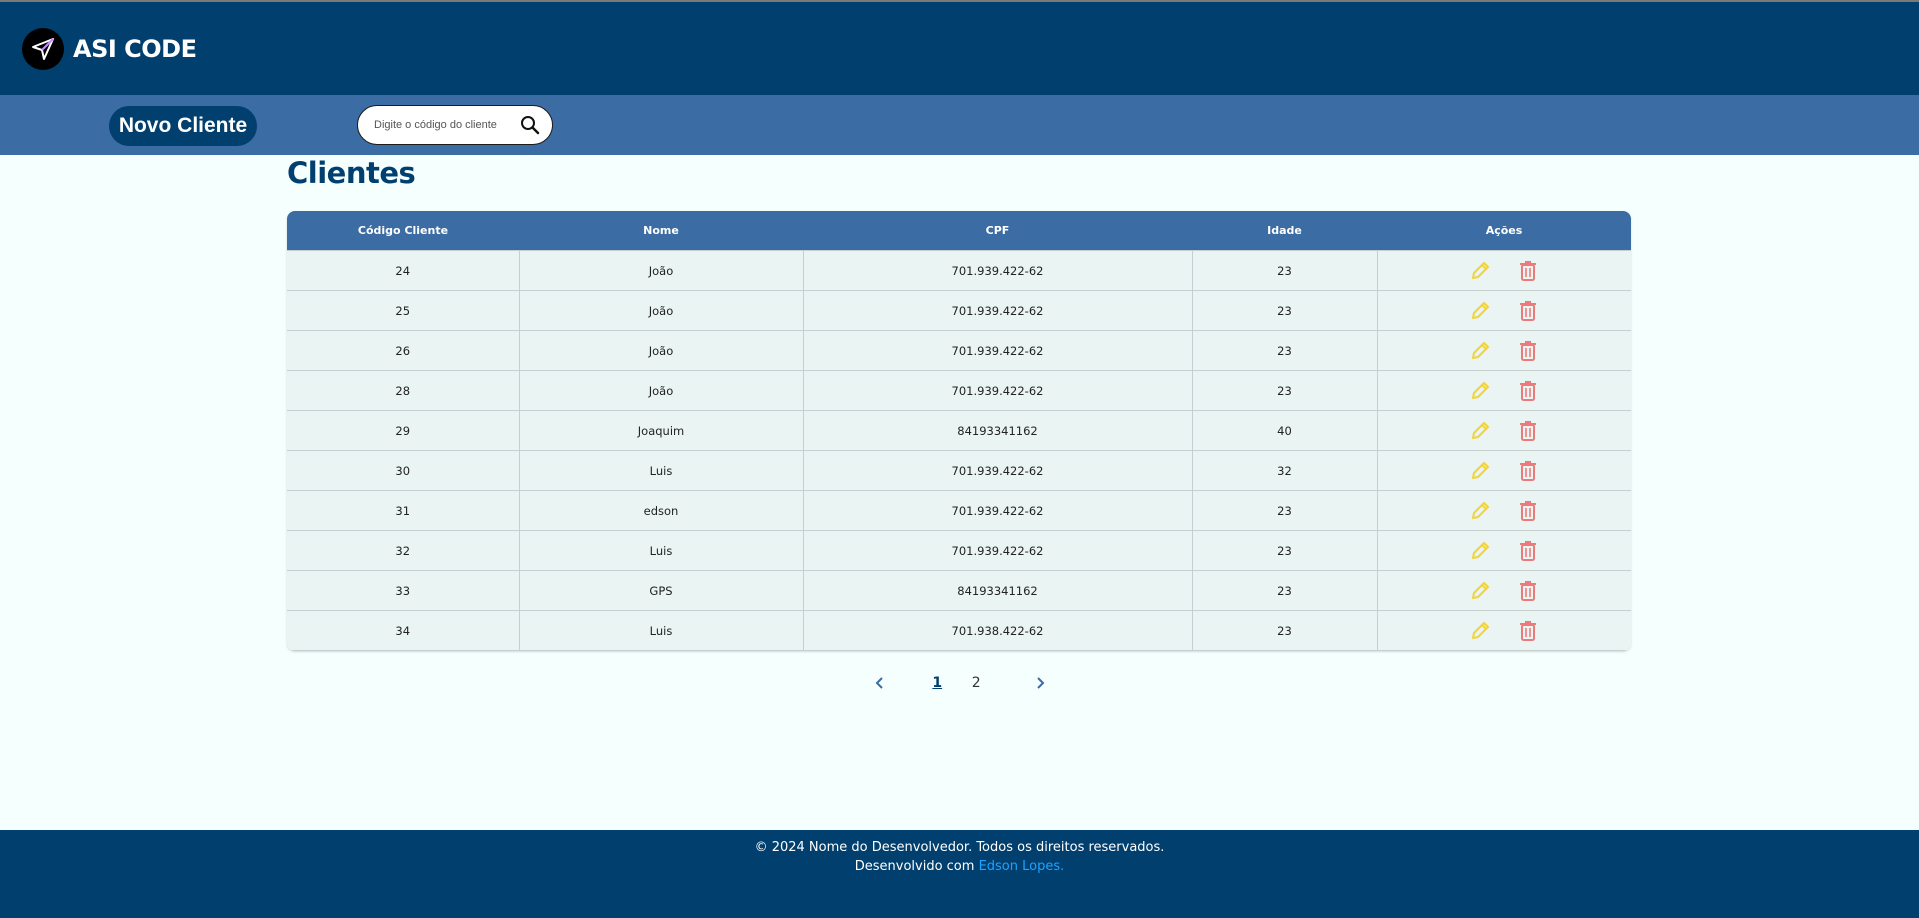 Image resolution: width=1919 pixels, height=918 pixels. I want to click on brand-logo: ASI CODE, so click(109, 49).